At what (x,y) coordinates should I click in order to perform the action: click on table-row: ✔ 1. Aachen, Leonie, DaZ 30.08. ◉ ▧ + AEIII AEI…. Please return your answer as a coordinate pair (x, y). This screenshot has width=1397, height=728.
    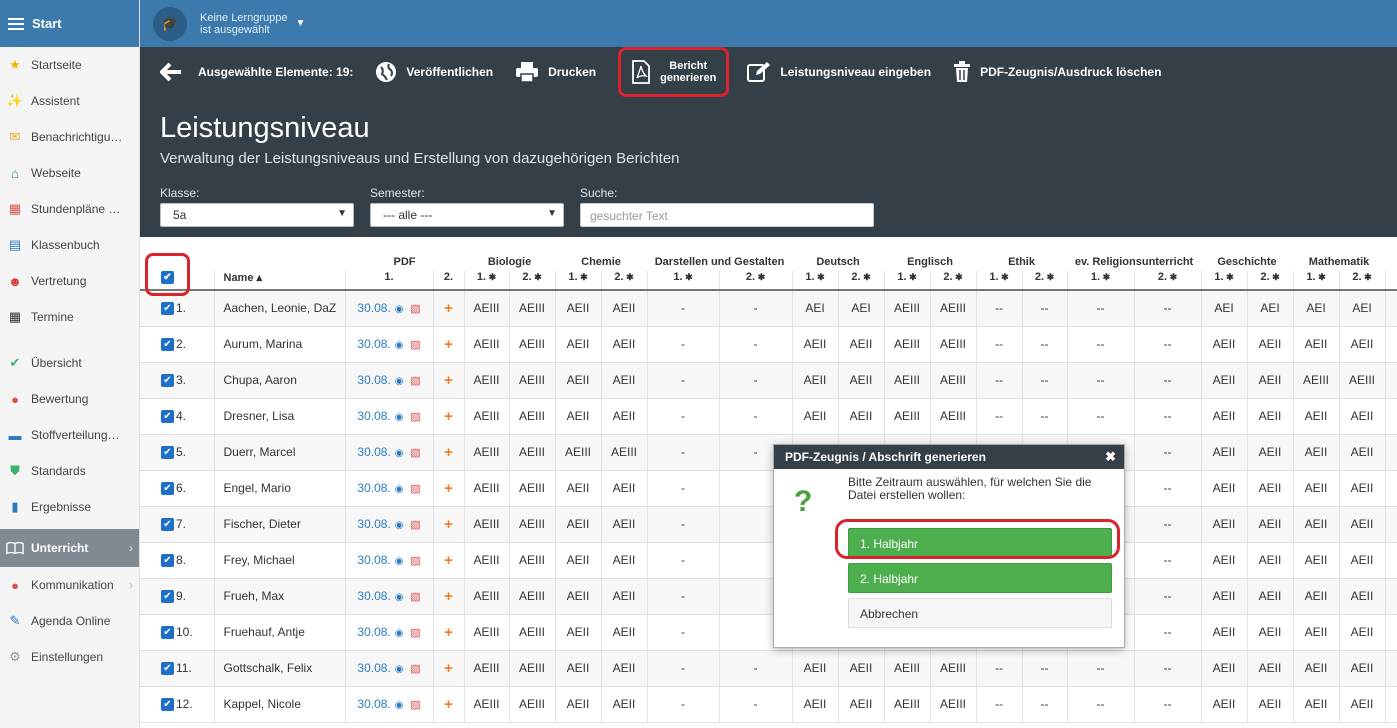
    Looking at the image, I should click on (768, 308).